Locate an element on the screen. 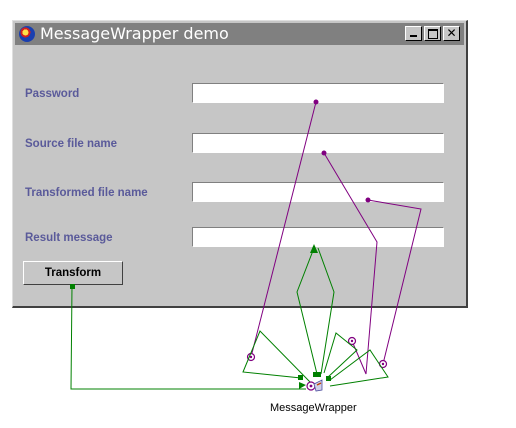 The width and height of the screenshot is (516, 428). green-square-mid is located at coordinates (317, 374).